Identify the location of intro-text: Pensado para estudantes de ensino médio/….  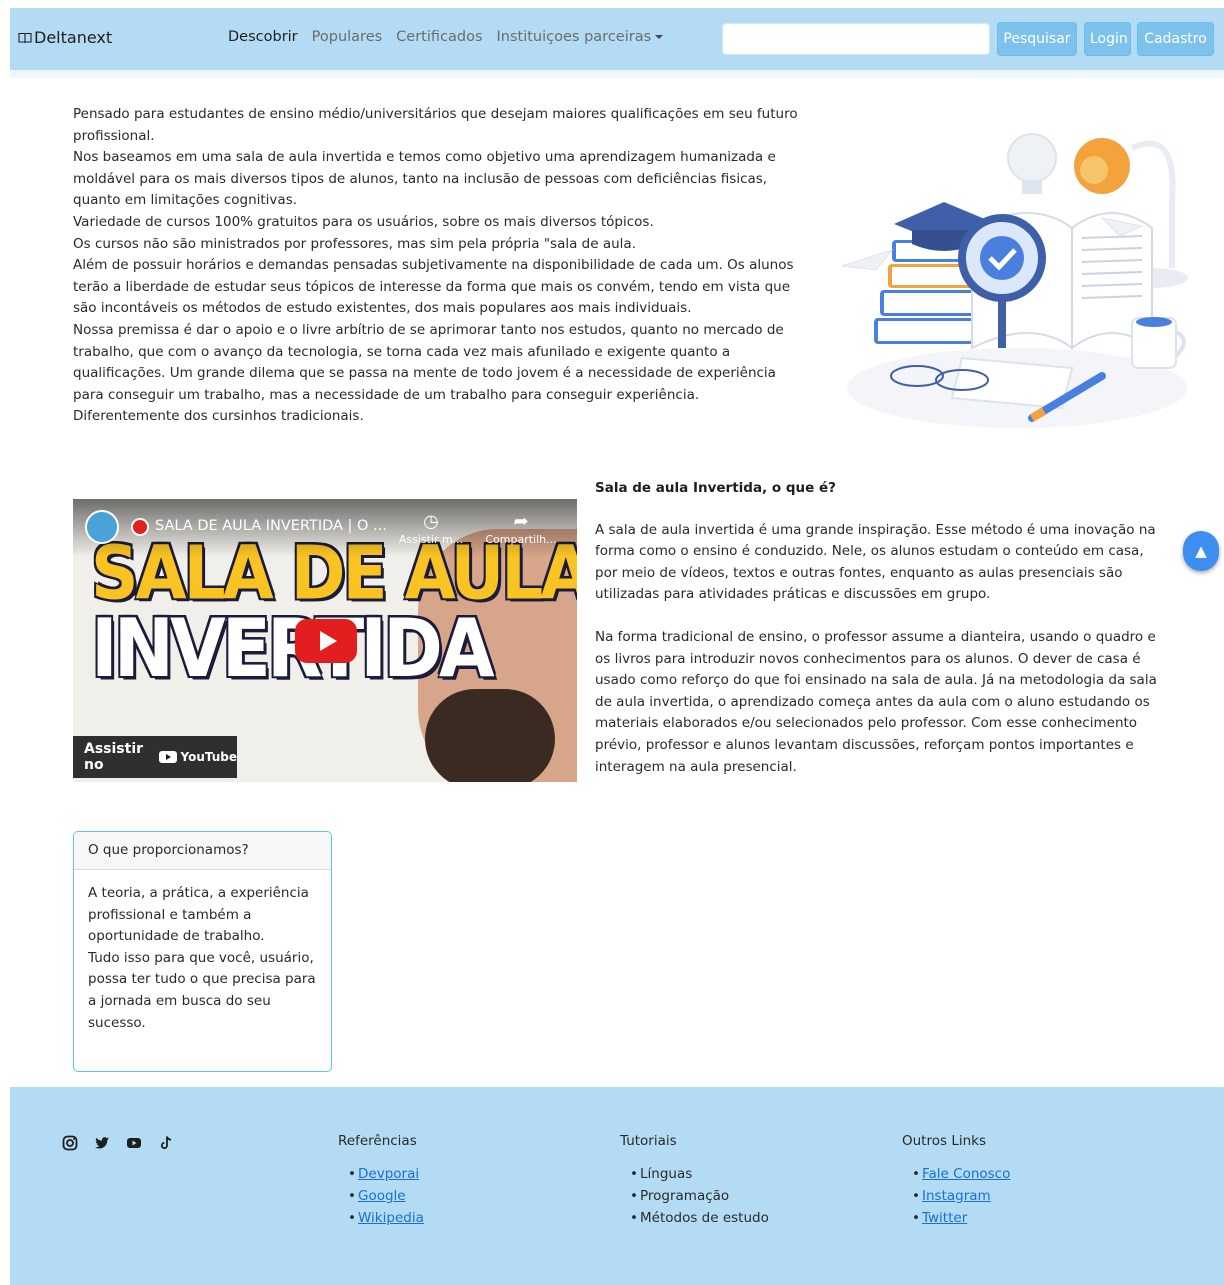
(437, 266).